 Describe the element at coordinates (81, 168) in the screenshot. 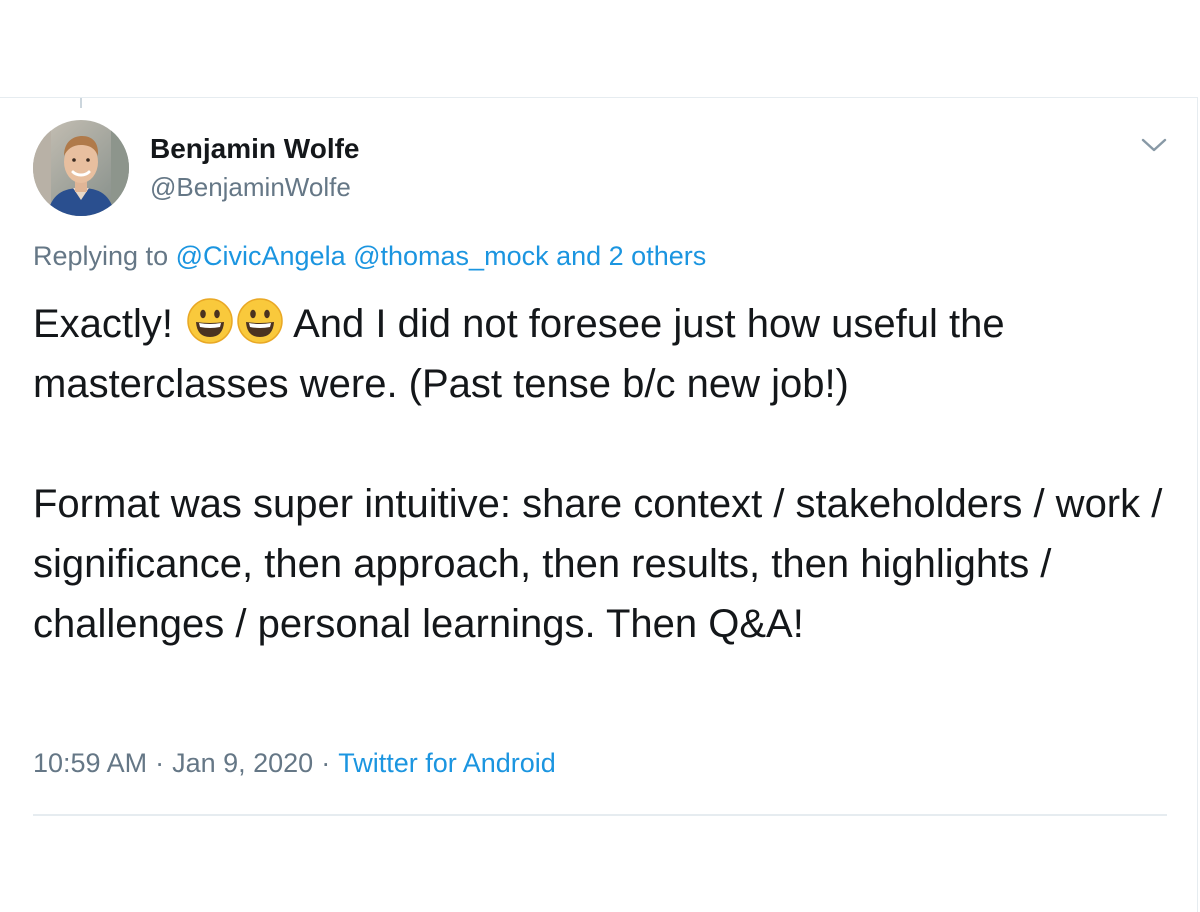

I see `avatar` at that location.